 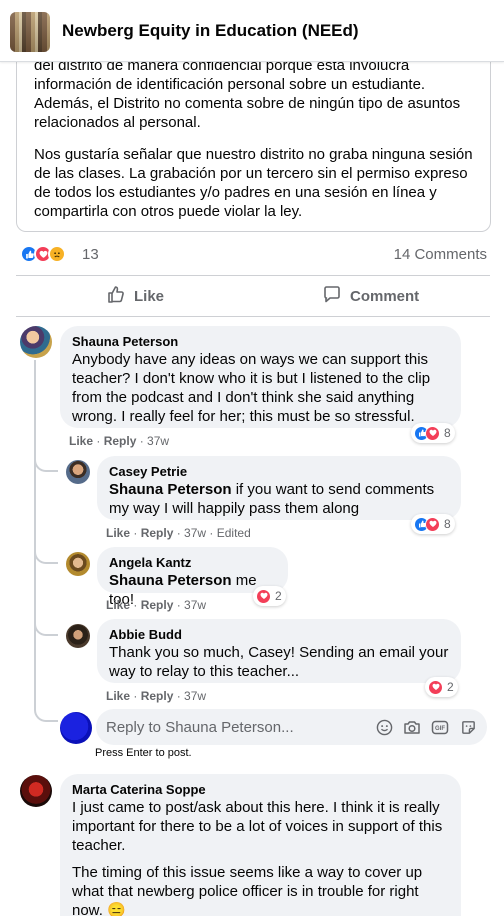 What do you see at coordinates (76, 728) in the screenshot?
I see `current-user-avatar` at bounding box center [76, 728].